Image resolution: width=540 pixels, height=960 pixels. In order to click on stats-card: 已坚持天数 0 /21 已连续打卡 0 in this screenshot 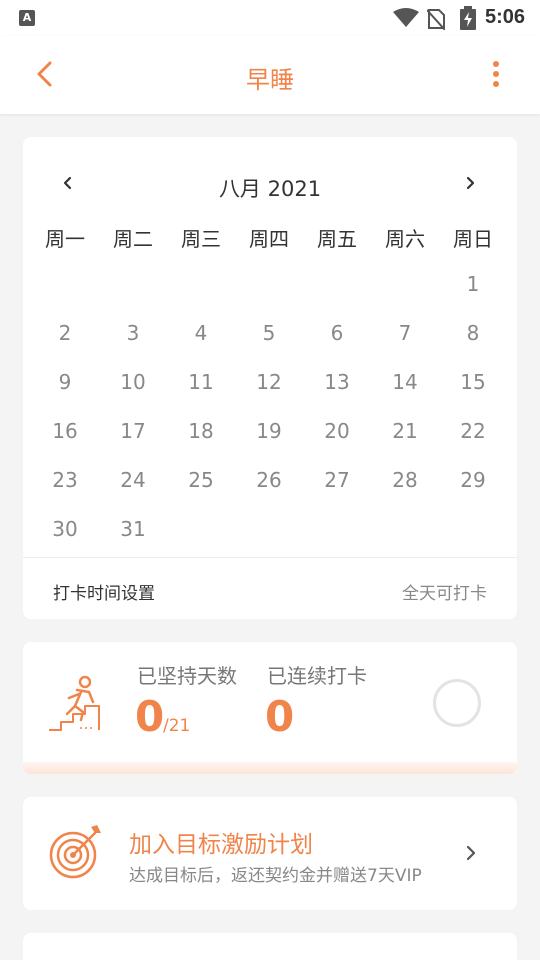, I will do `click(270, 708)`.